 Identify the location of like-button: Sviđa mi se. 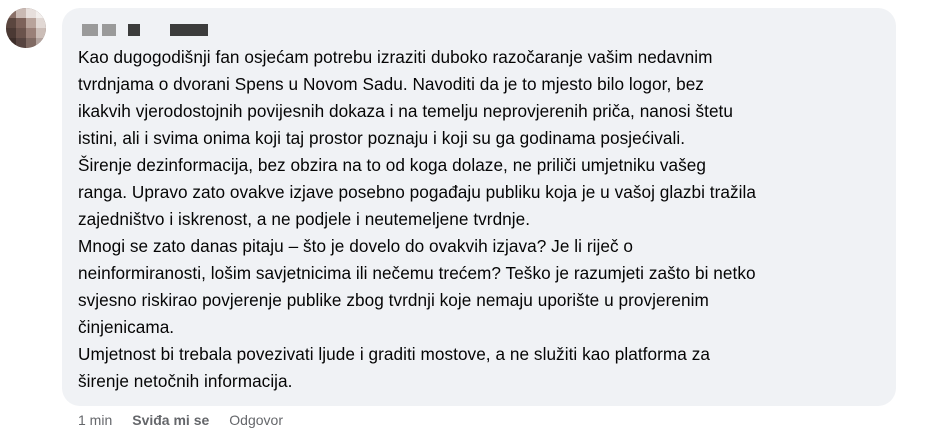
(170, 420).